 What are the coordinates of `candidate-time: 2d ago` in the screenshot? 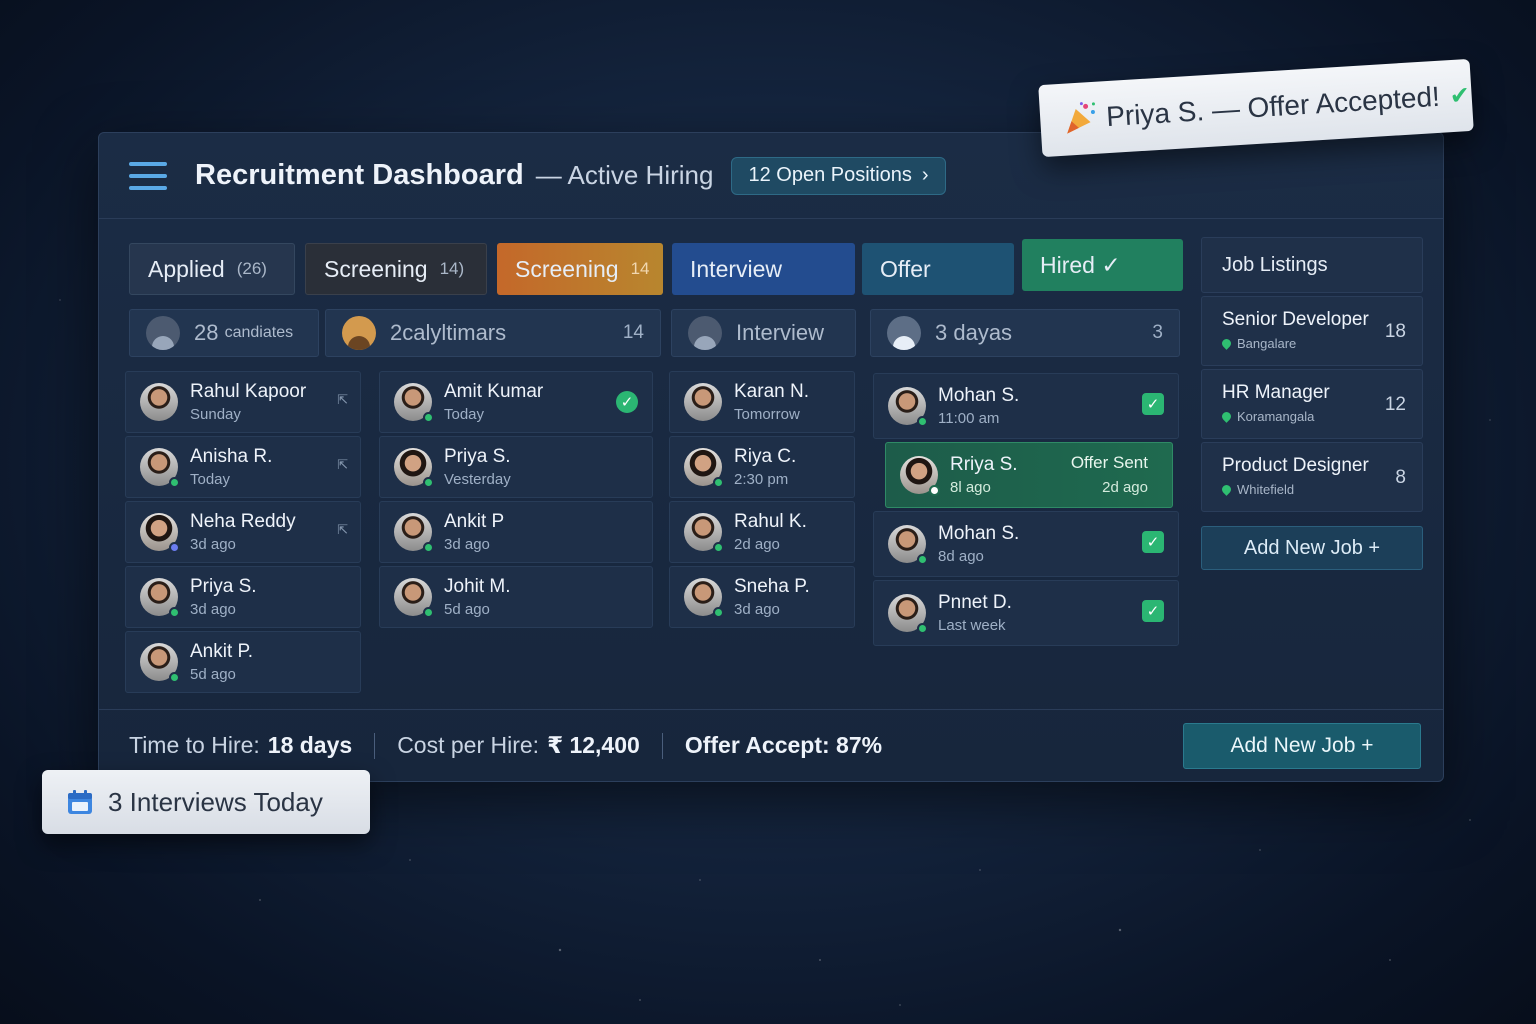 It's located at (757, 544).